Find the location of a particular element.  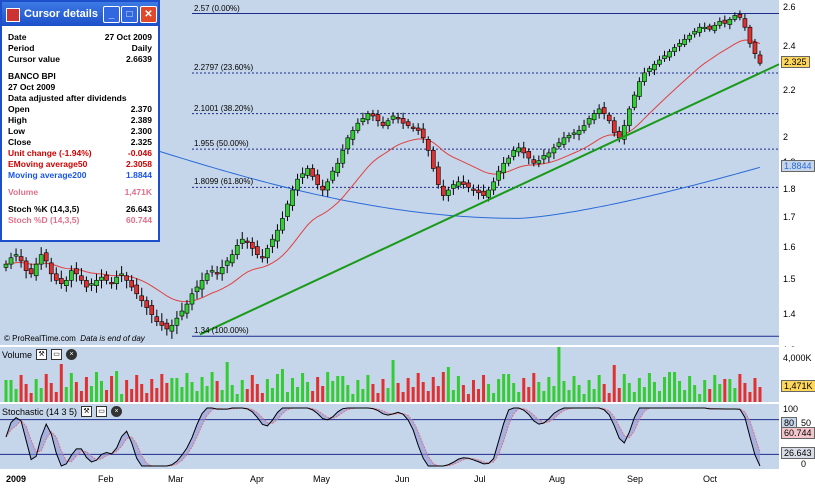

stochastic-pane: Stochastic (14 3 5) ⚒ ▭ × is located at coordinates (389, 436).